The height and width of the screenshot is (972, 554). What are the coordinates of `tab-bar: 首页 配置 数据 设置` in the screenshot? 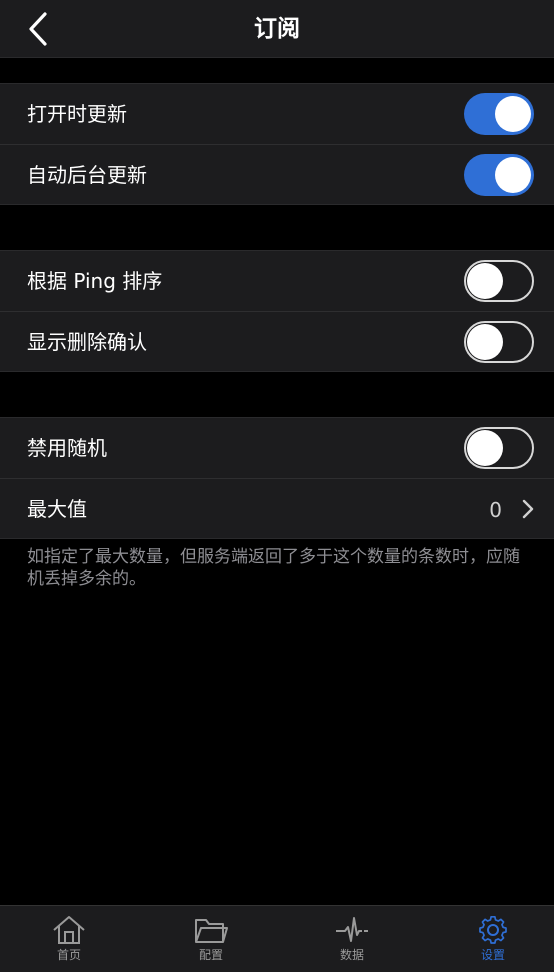 It's located at (277, 938).